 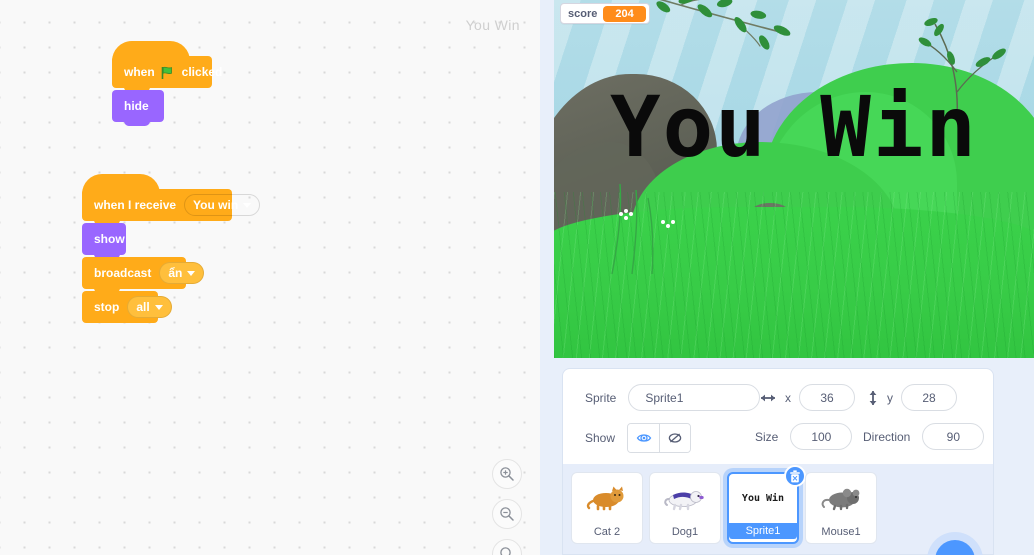 What do you see at coordinates (953, 436) in the screenshot?
I see `sprite-direction-input: 90` at bounding box center [953, 436].